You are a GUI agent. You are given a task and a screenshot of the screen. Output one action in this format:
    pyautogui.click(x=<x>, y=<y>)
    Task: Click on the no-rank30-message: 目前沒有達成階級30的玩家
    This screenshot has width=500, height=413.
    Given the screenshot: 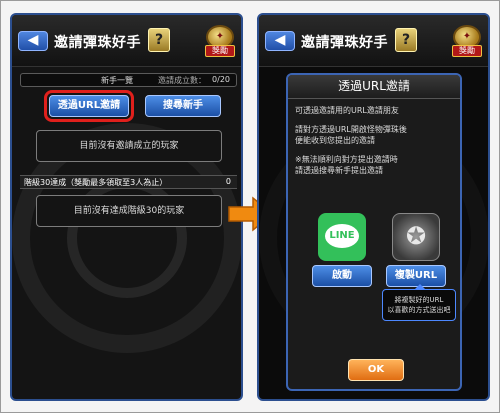 What is the action you would take?
    pyautogui.click(x=129, y=211)
    